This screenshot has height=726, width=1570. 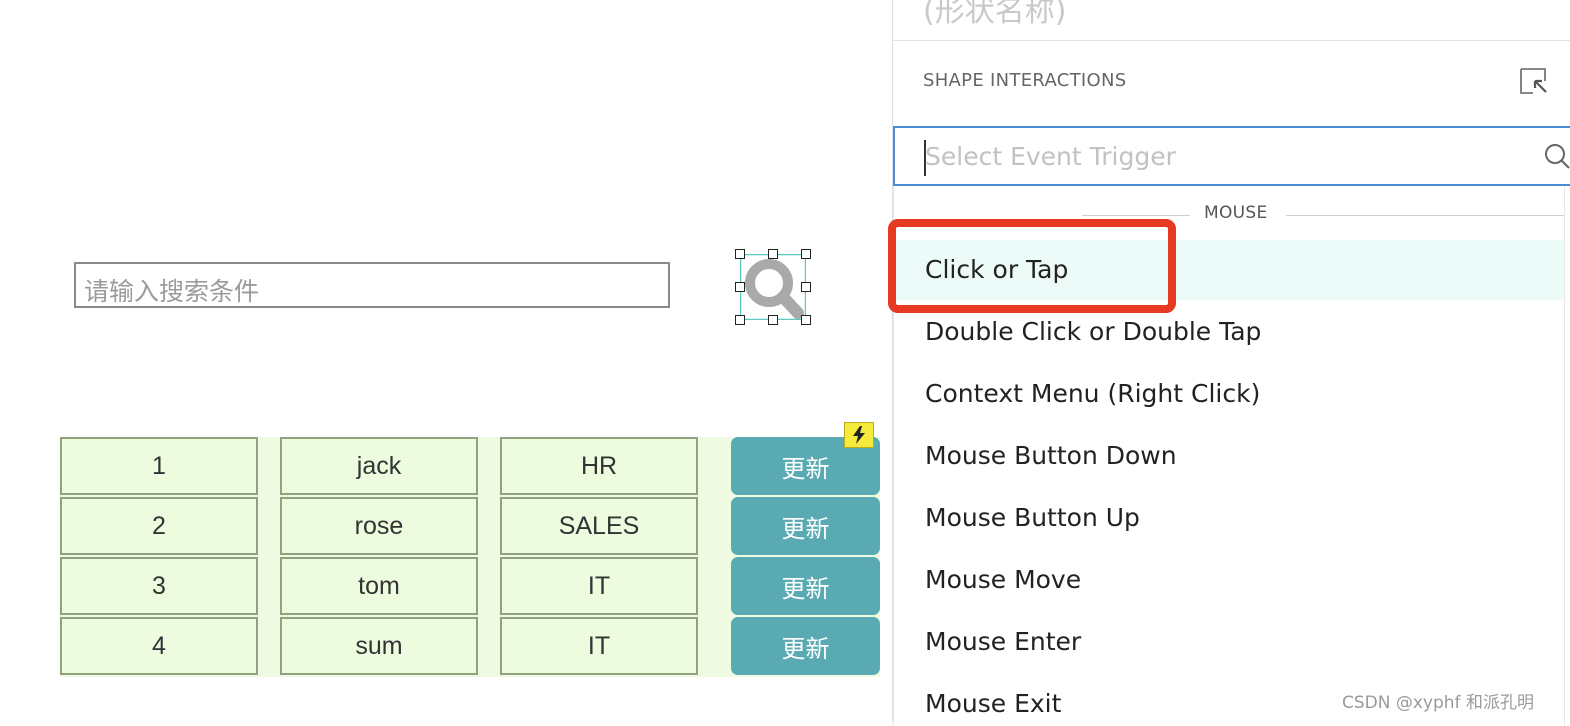 I want to click on group-label: MOUSE, so click(x=1236, y=213).